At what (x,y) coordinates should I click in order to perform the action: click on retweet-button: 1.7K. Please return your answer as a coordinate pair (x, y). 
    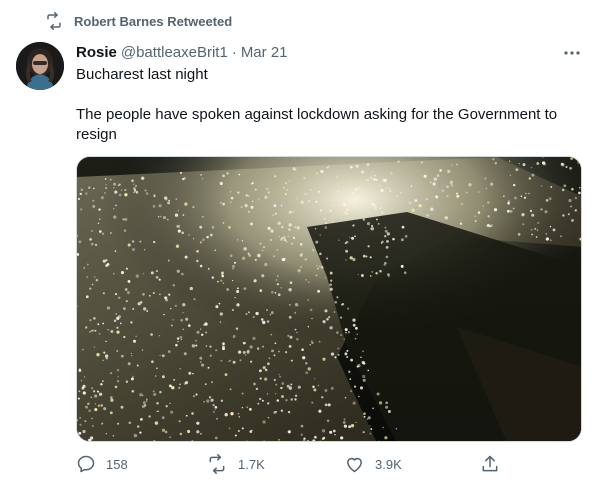
    Looking at the image, I should click on (235, 464).